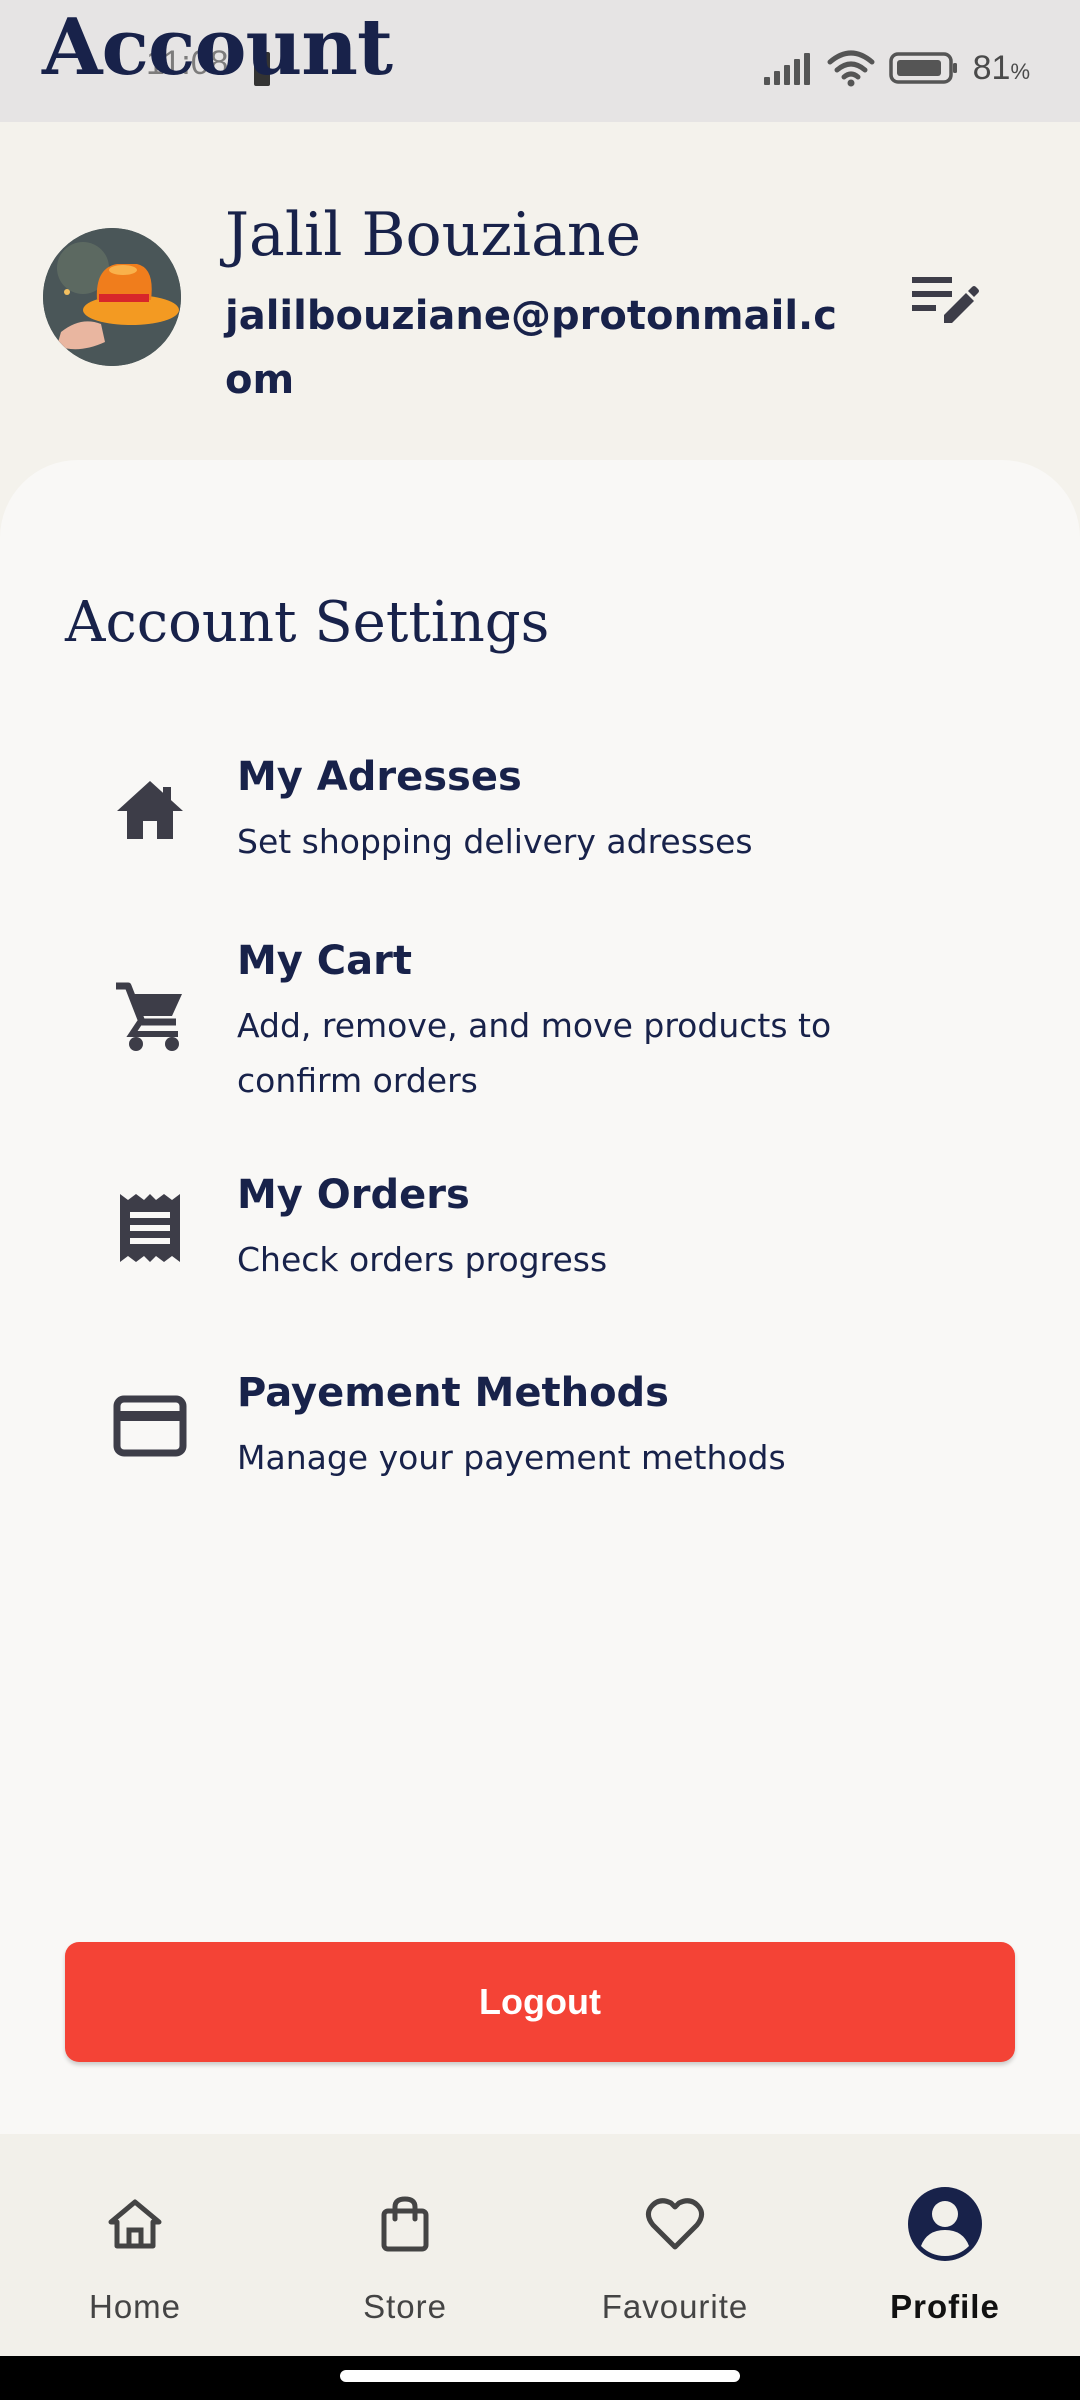 This screenshot has width=1080, height=2400. I want to click on bottom-navigation: Home Store Favourite Profile, so click(540, 2245).